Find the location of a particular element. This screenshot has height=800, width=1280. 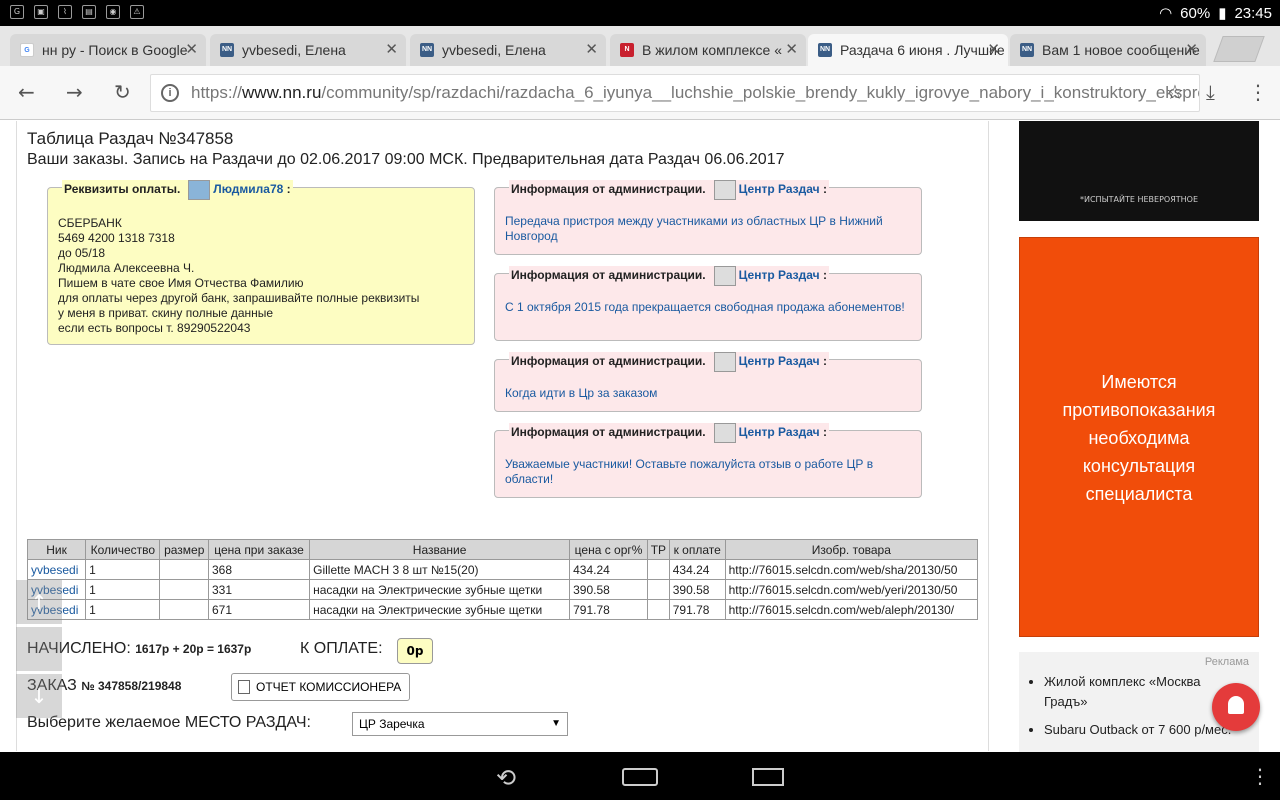

col-quantity: Количество is located at coordinates (123, 549).